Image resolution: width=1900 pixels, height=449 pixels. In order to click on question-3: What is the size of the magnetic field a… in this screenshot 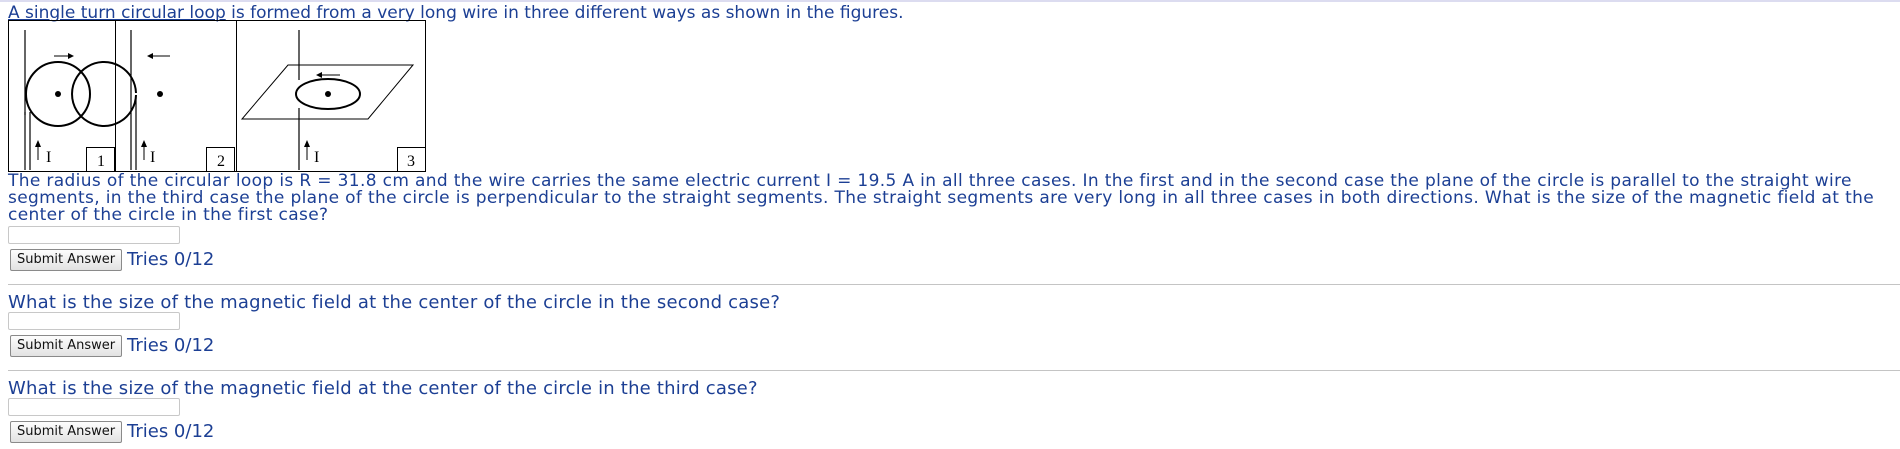, I will do `click(383, 388)`.